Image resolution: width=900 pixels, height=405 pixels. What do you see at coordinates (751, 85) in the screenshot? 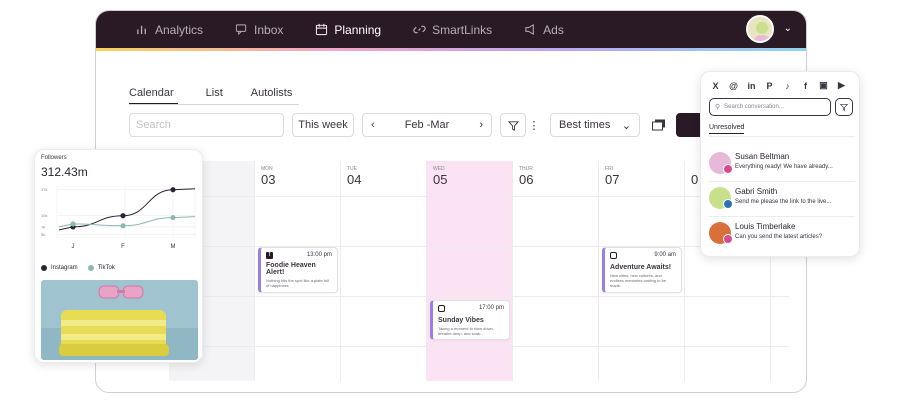
I see `linkedin-icon: in` at bounding box center [751, 85].